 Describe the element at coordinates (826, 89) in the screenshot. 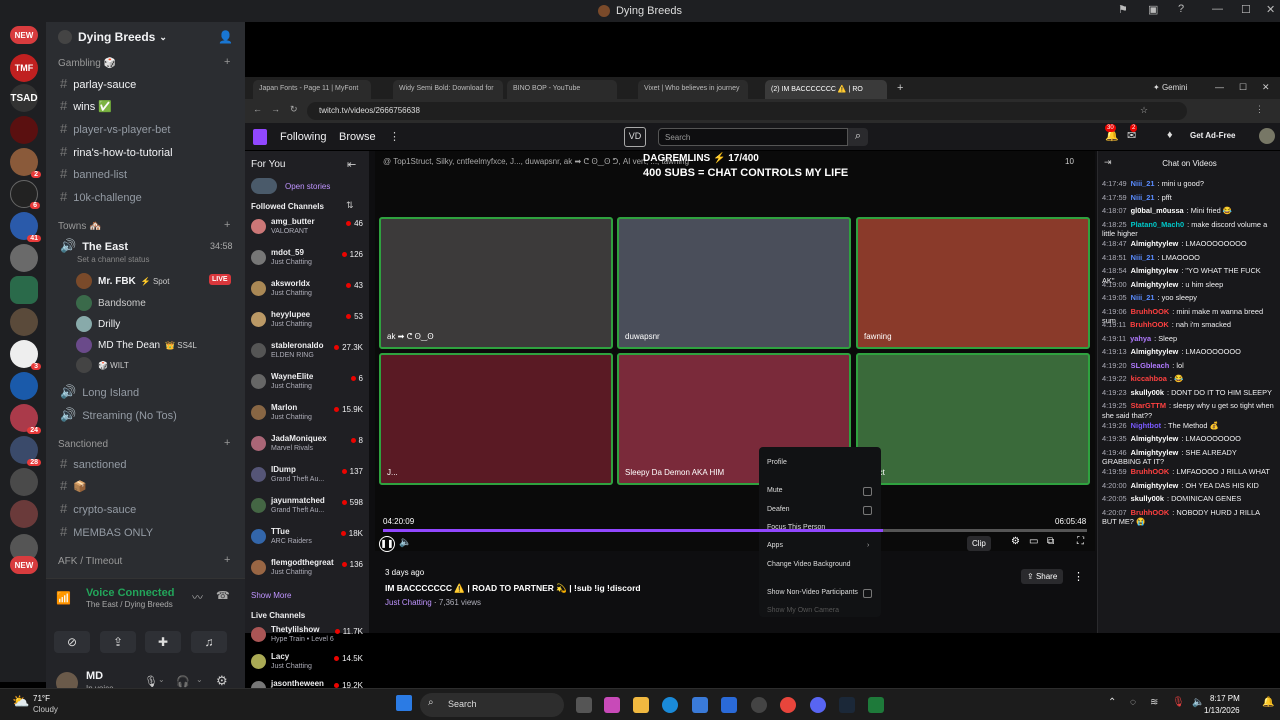

I see `browser-tab-active: (2) IM BACCCCCCC ⚠️ | RO` at that location.